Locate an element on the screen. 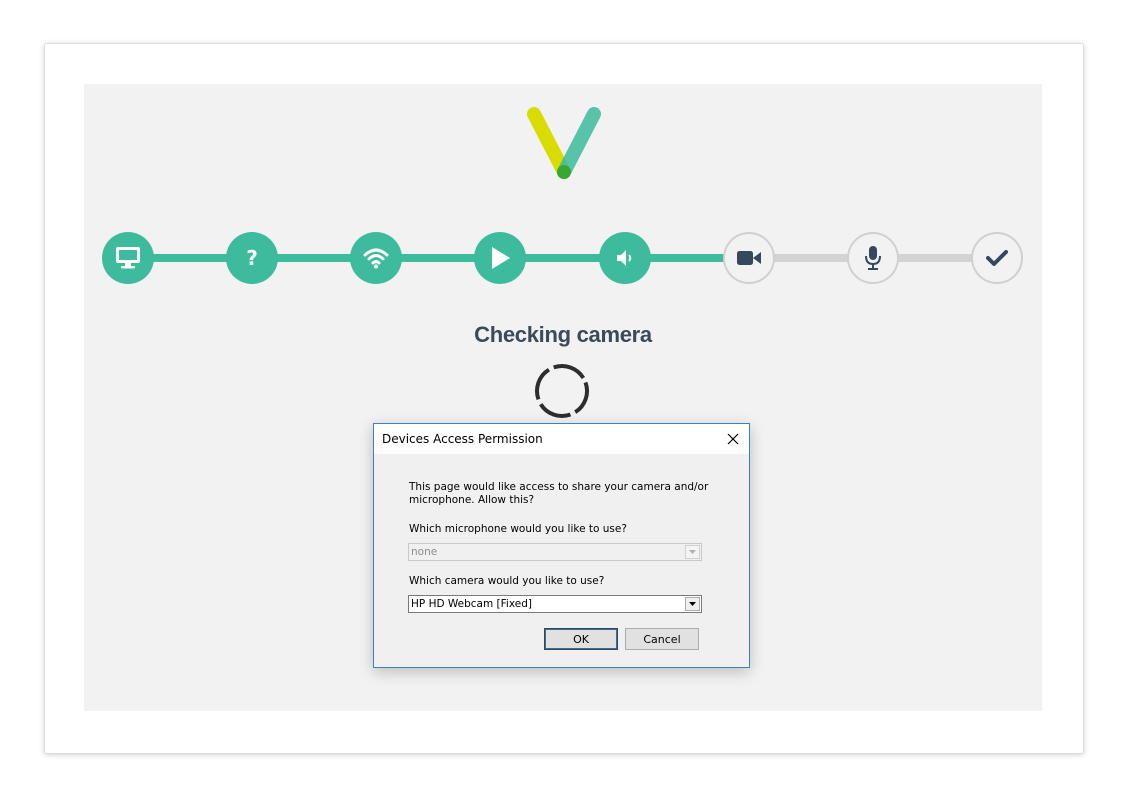 The image size is (1127, 796). step-microphone is located at coordinates (873, 258).